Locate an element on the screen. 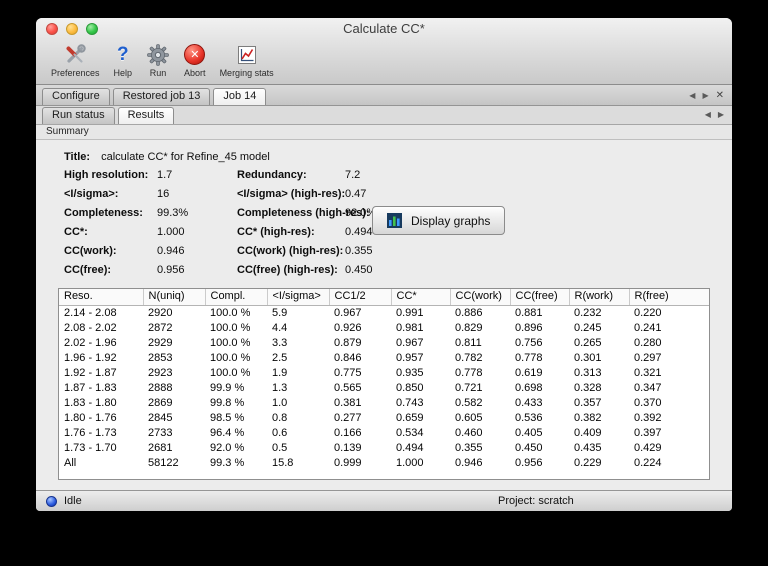  preferences-button: Preferences is located at coordinates (75, 60).